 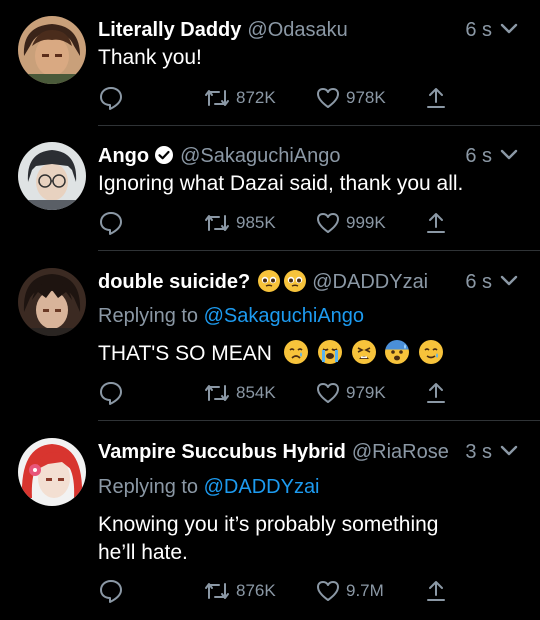 I want to click on retweet-button: 985K, so click(x=240, y=223).